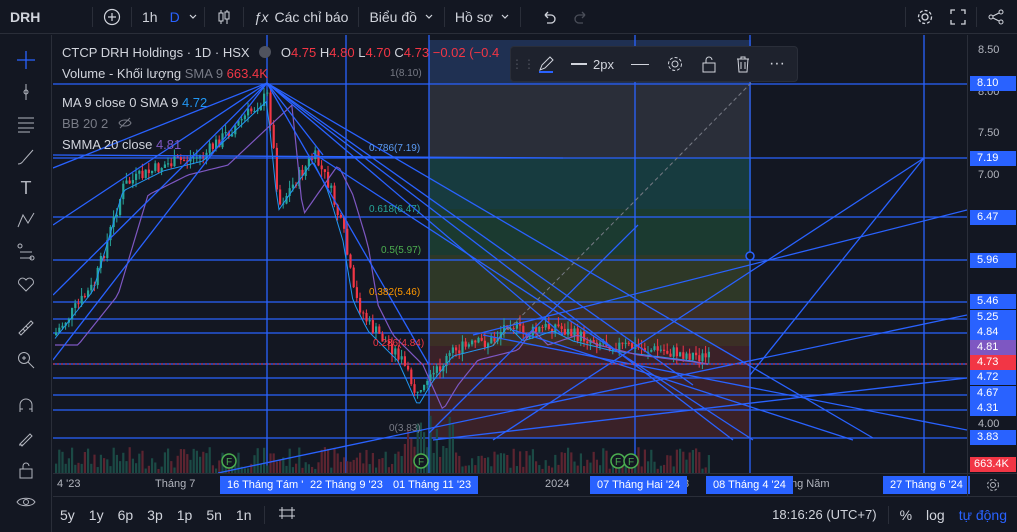 This screenshot has height=532, width=1017. I want to click on gear-icon, so click(675, 64).